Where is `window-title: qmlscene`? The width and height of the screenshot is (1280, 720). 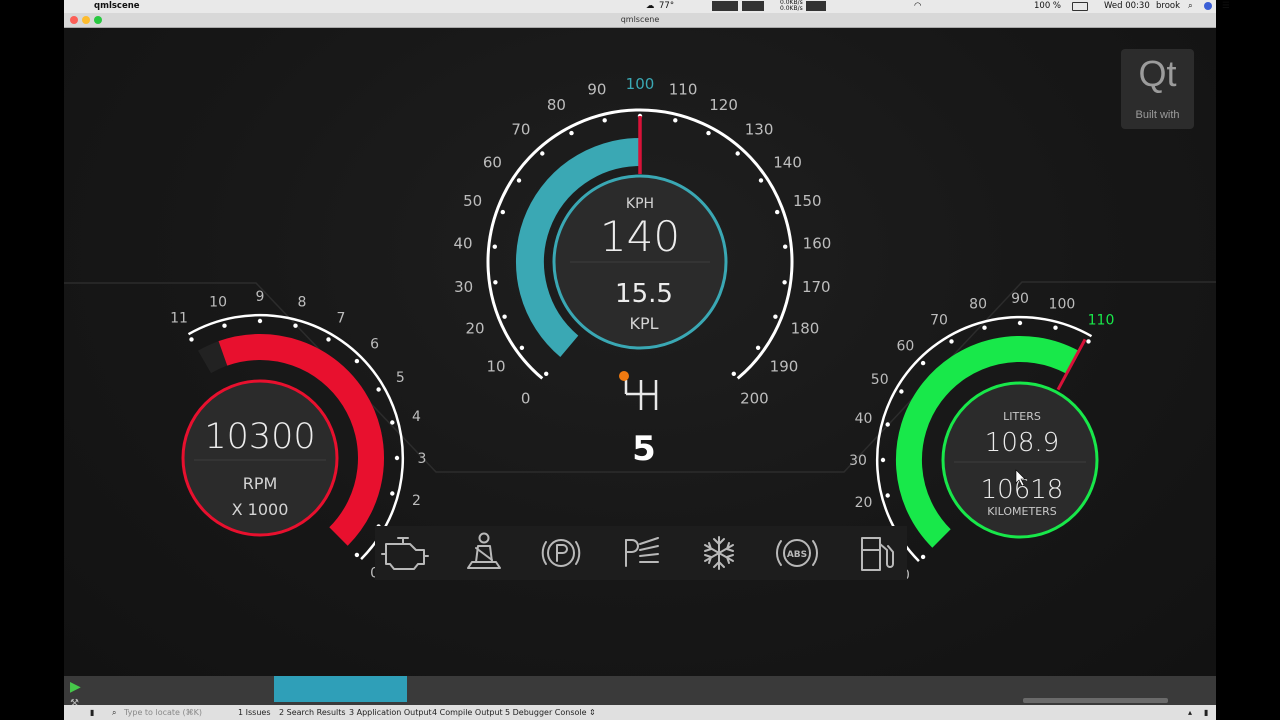
window-title: qmlscene is located at coordinates (640, 19).